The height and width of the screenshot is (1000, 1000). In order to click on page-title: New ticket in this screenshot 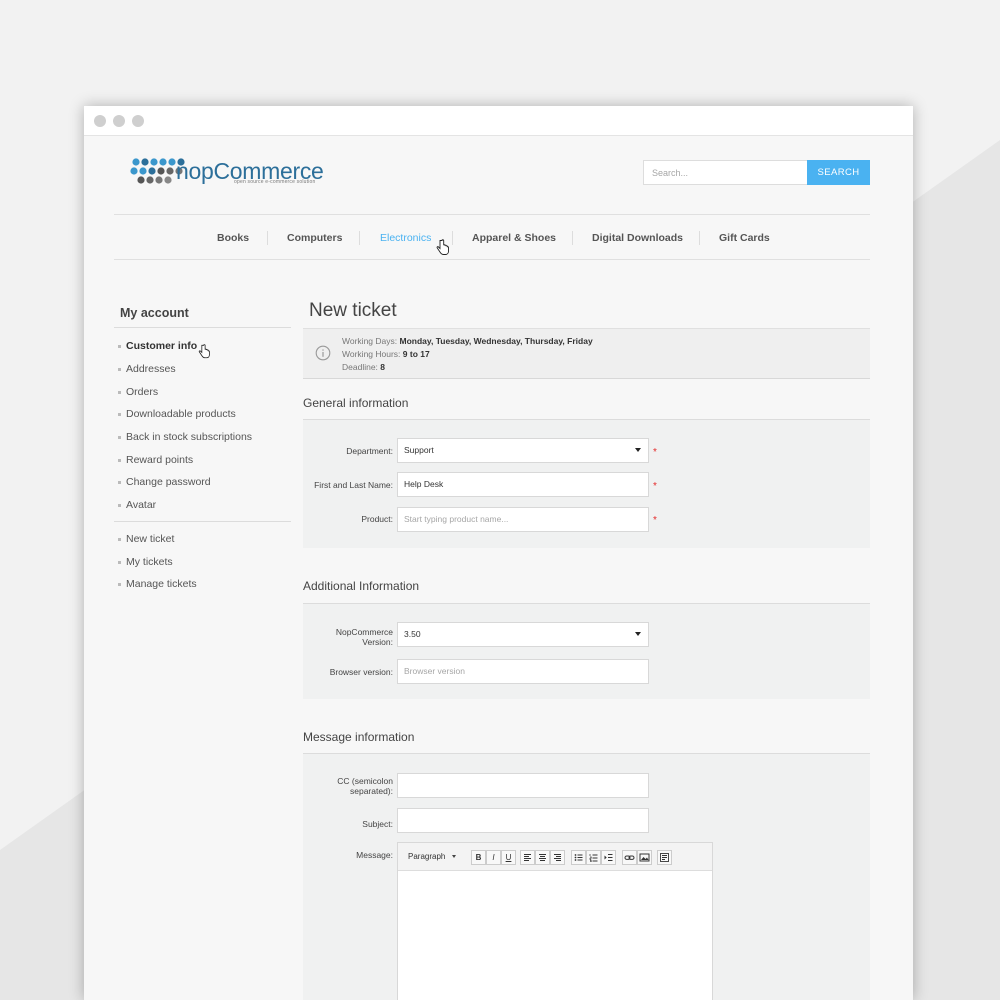, I will do `click(353, 310)`.